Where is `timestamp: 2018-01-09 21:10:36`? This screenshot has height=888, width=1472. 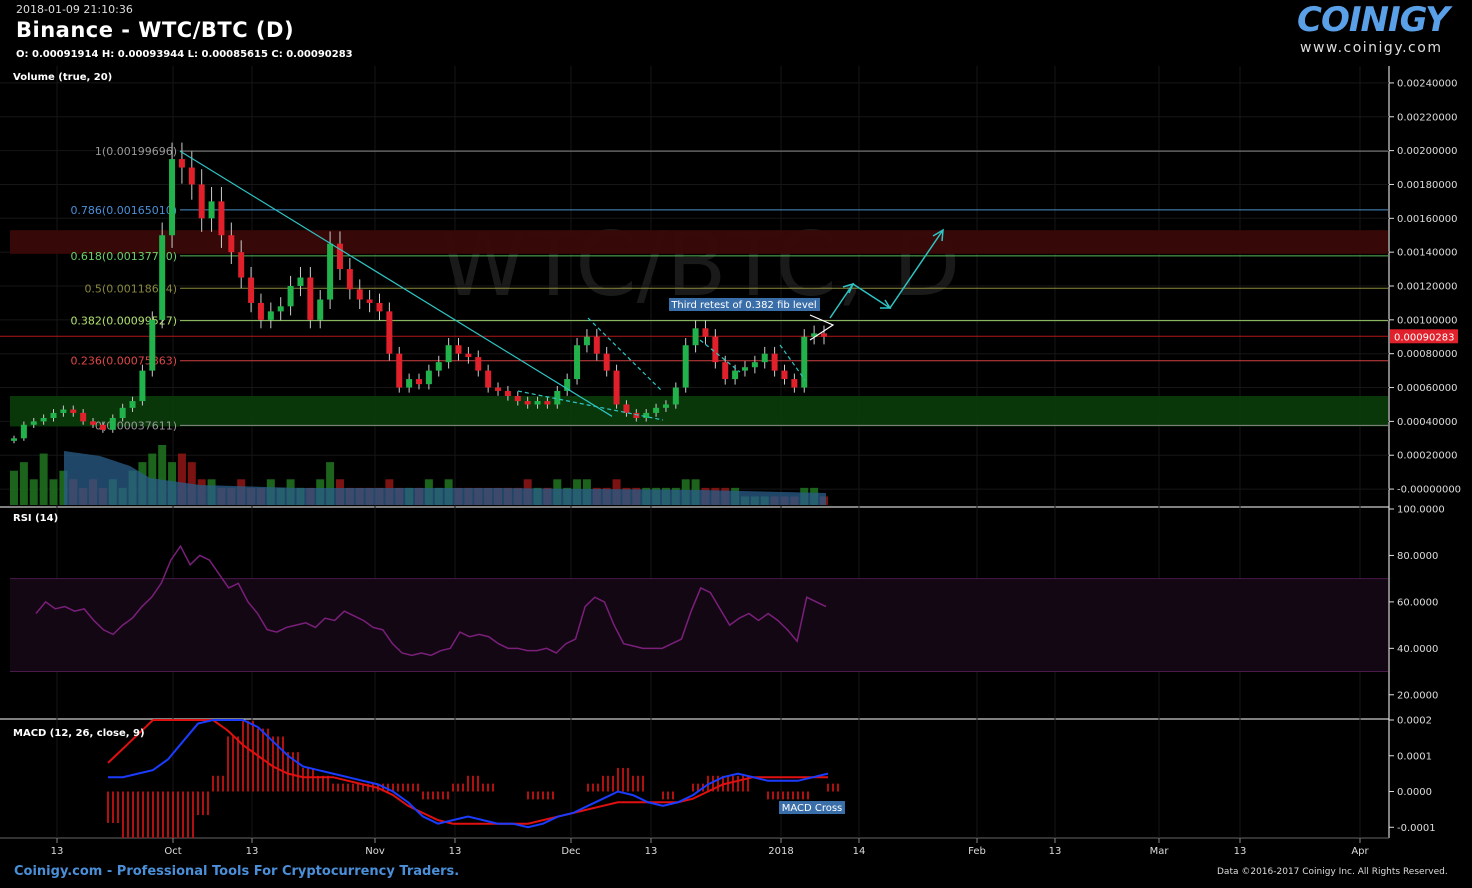 timestamp: 2018-01-09 21:10:36 is located at coordinates (74, 9).